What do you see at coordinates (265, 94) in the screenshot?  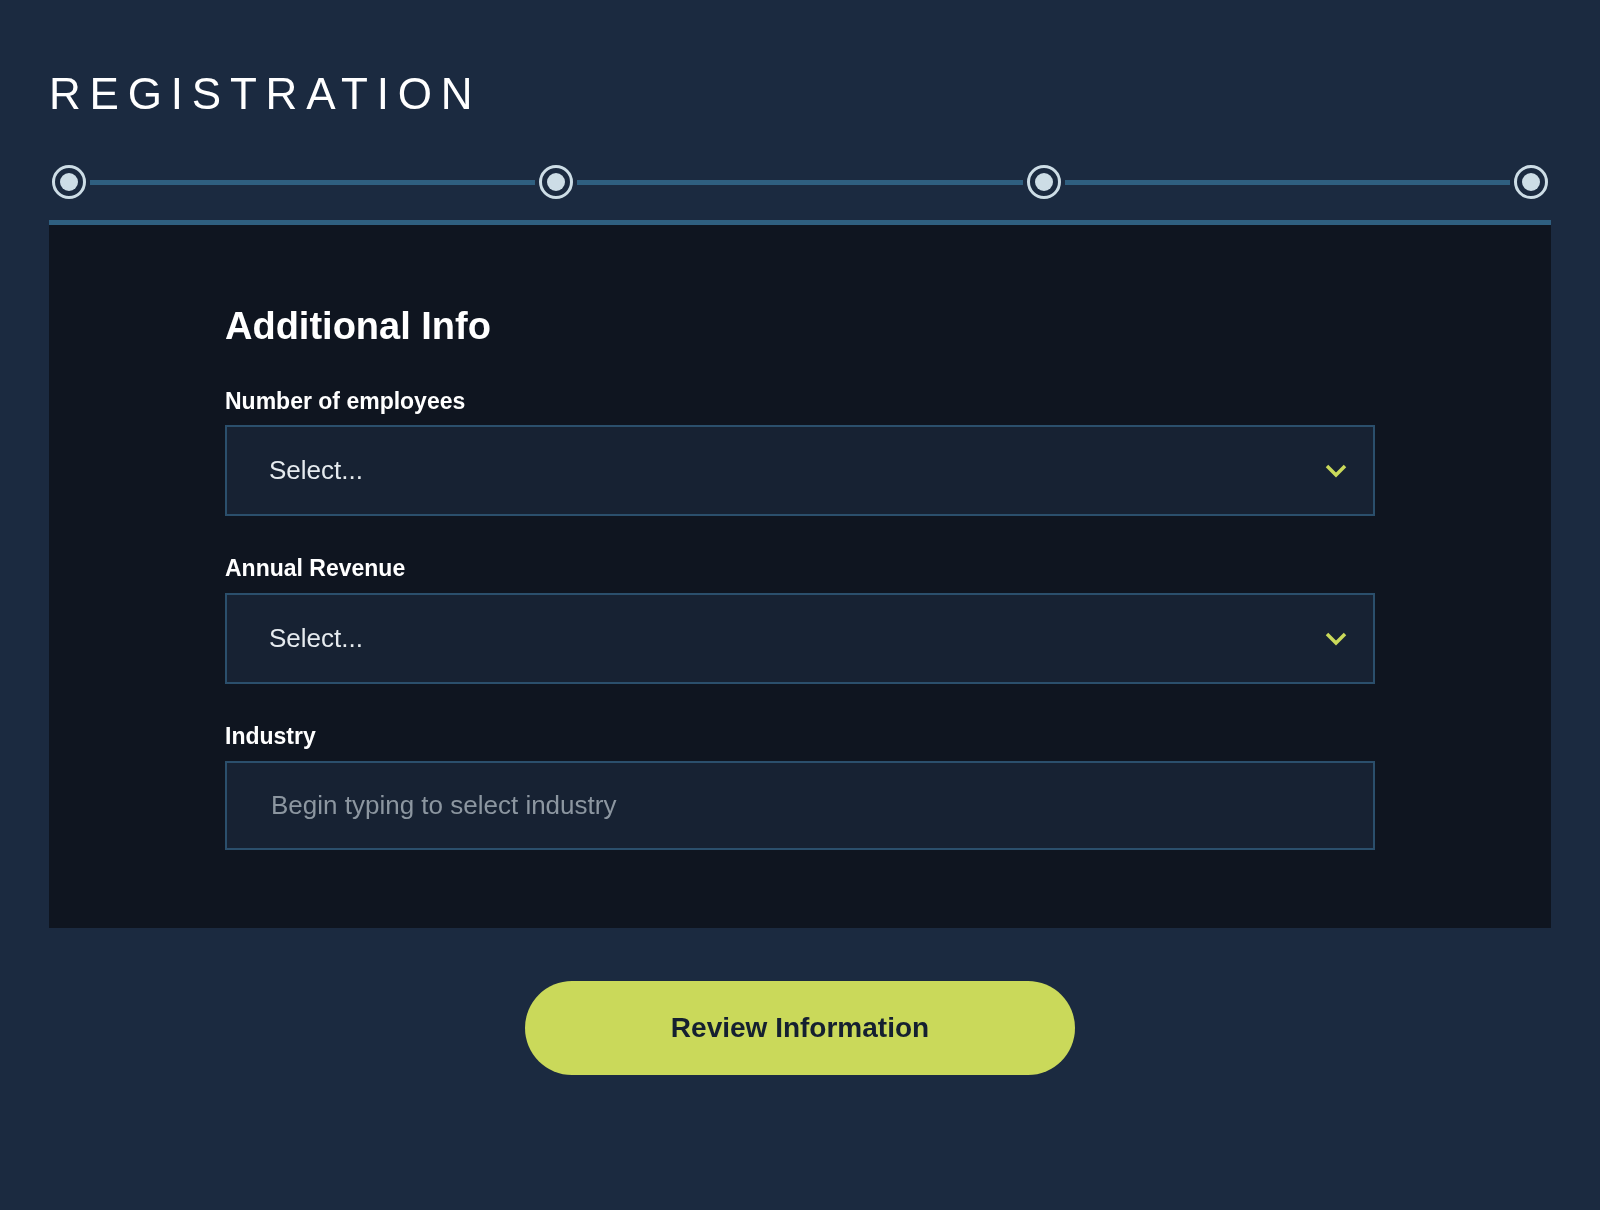 I see `page-title: REGISTRATION` at bounding box center [265, 94].